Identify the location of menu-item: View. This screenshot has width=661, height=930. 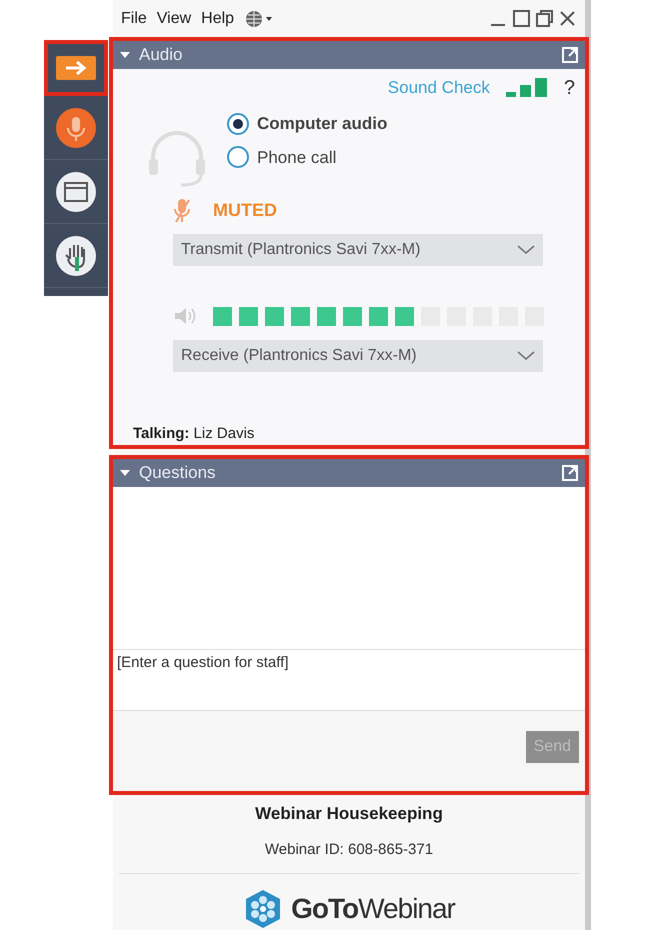
(174, 18).